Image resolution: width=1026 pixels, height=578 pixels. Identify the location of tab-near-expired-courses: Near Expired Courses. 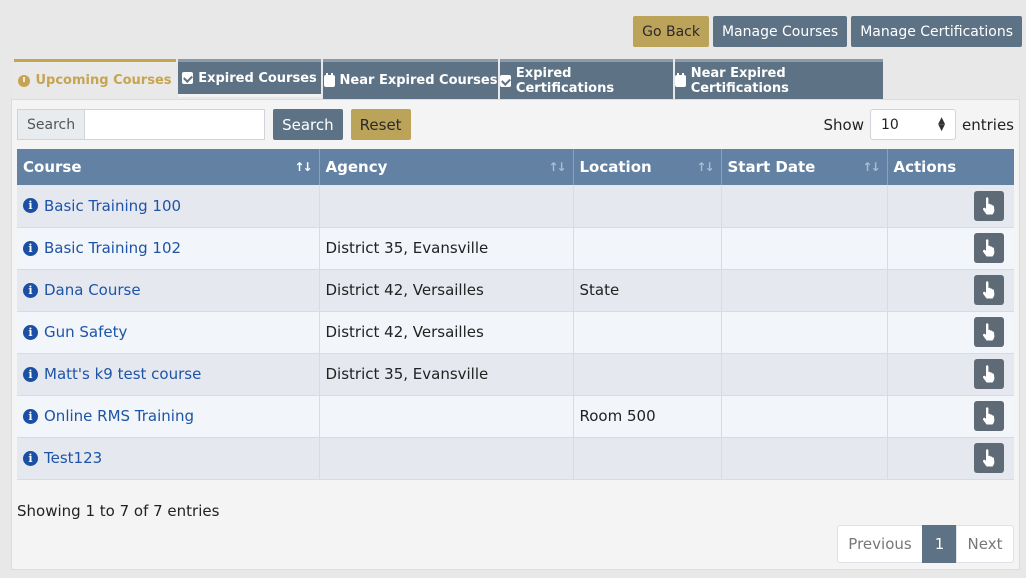
(410, 79).